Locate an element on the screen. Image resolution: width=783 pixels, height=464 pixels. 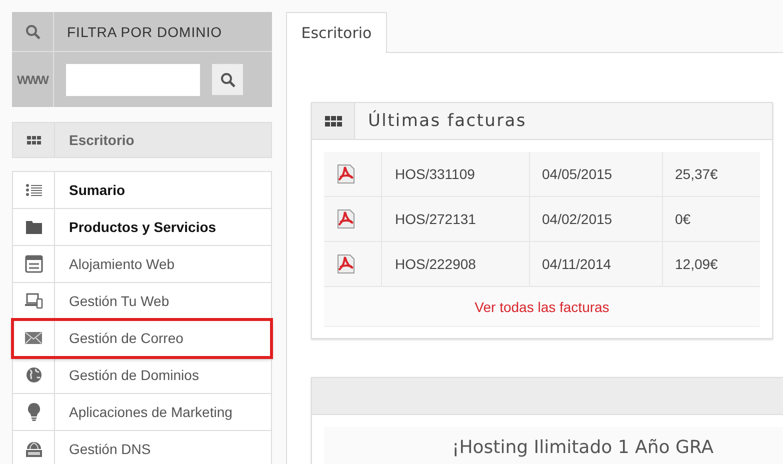
invoice-number: HOS/272131 is located at coordinates (455, 219).